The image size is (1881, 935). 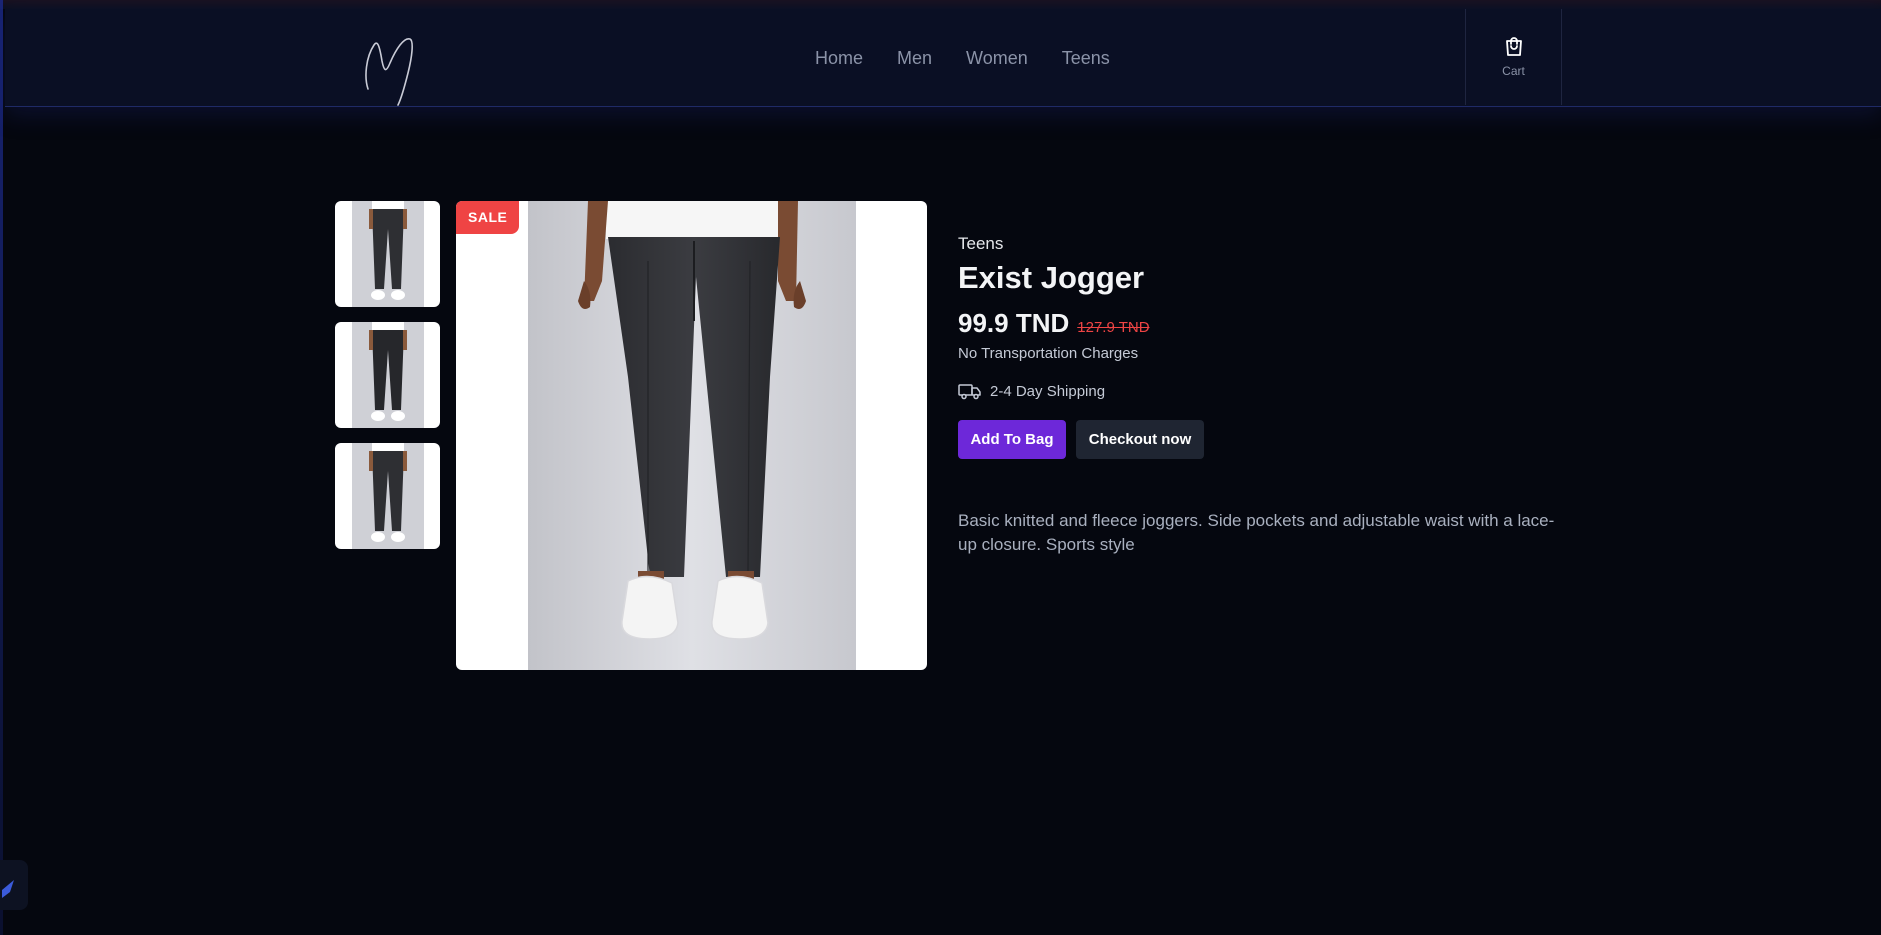 I want to click on shopping-bag-icon, so click(x=1513, y=46).